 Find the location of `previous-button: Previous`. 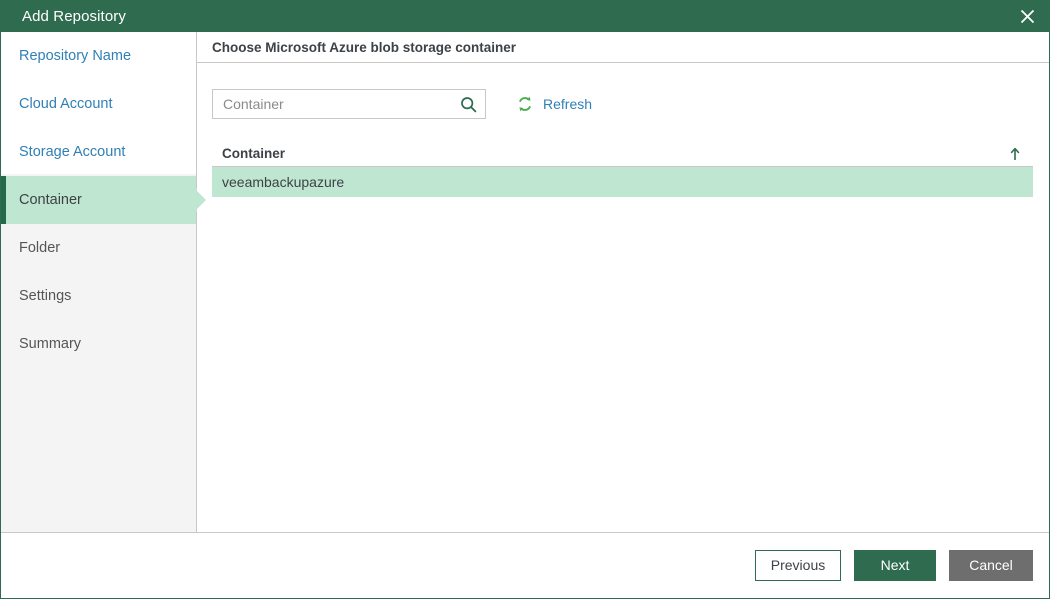

previous-button: Previous is located at coordinates (798, 565).